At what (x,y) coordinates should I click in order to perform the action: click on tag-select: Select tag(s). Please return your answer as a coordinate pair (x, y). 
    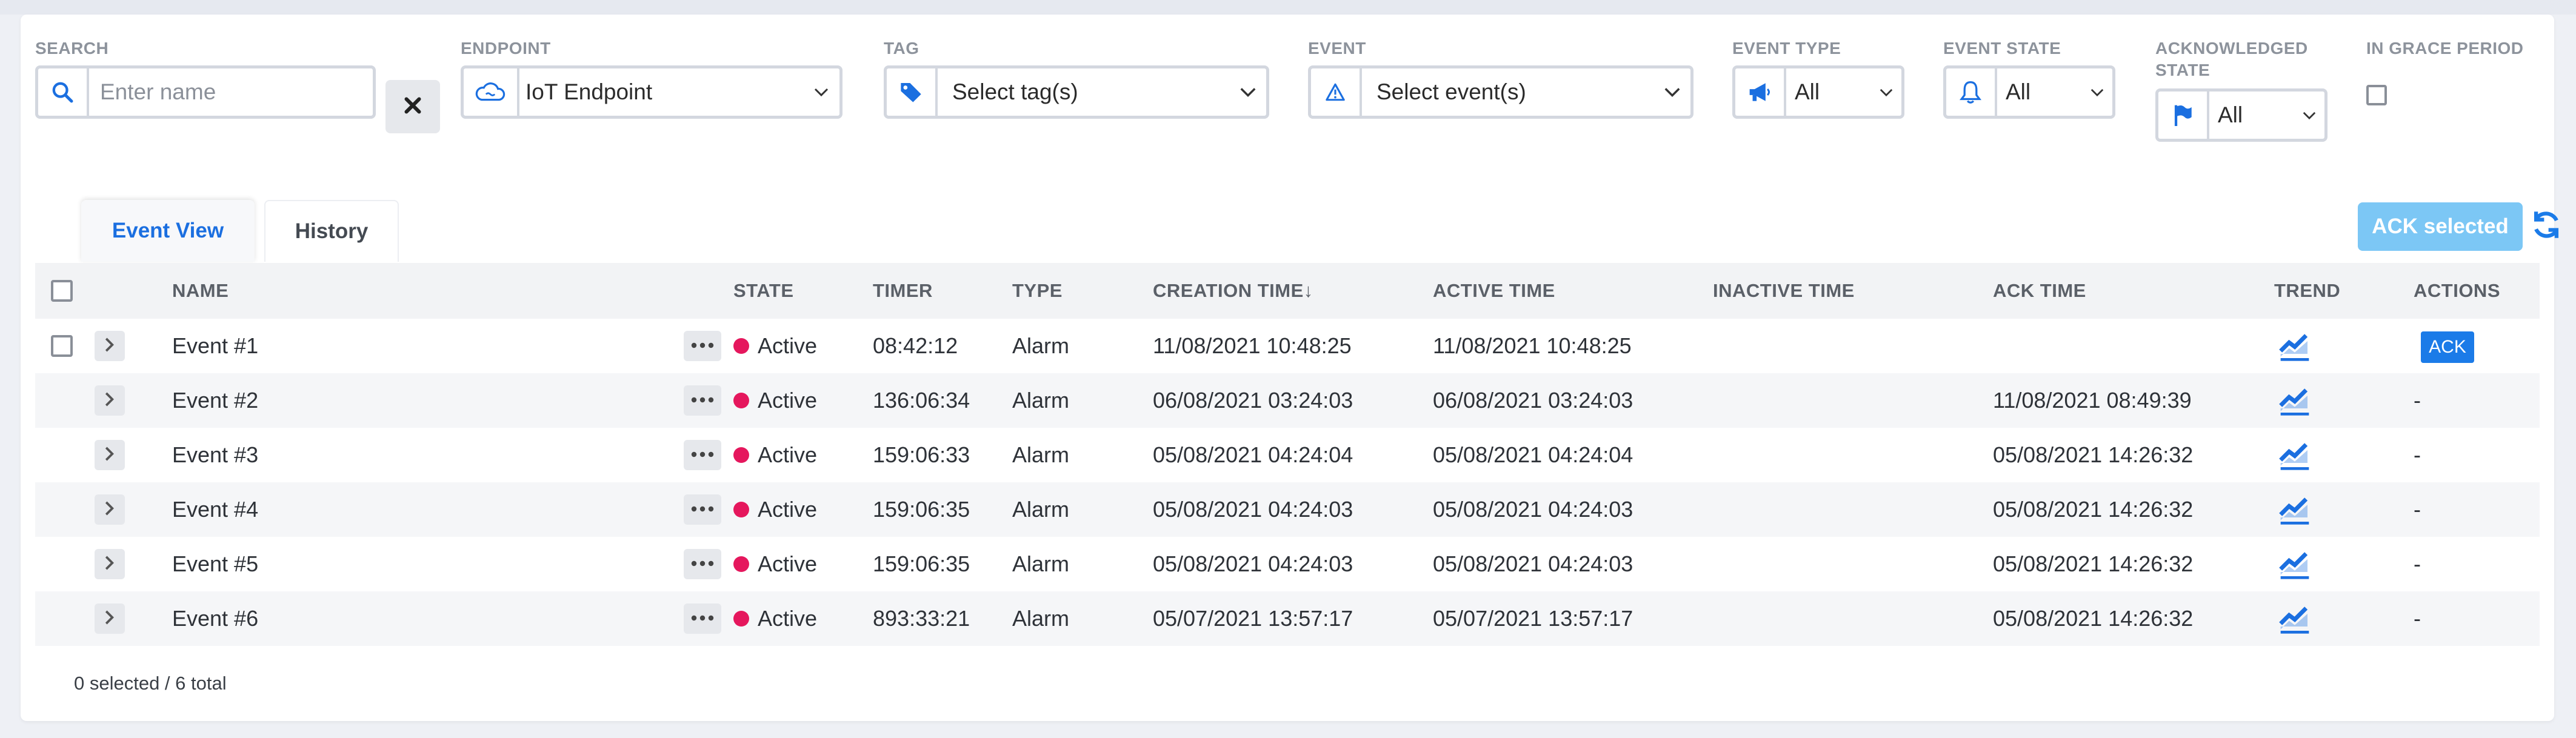
    Looking at the image, I should click on (1076, 92).